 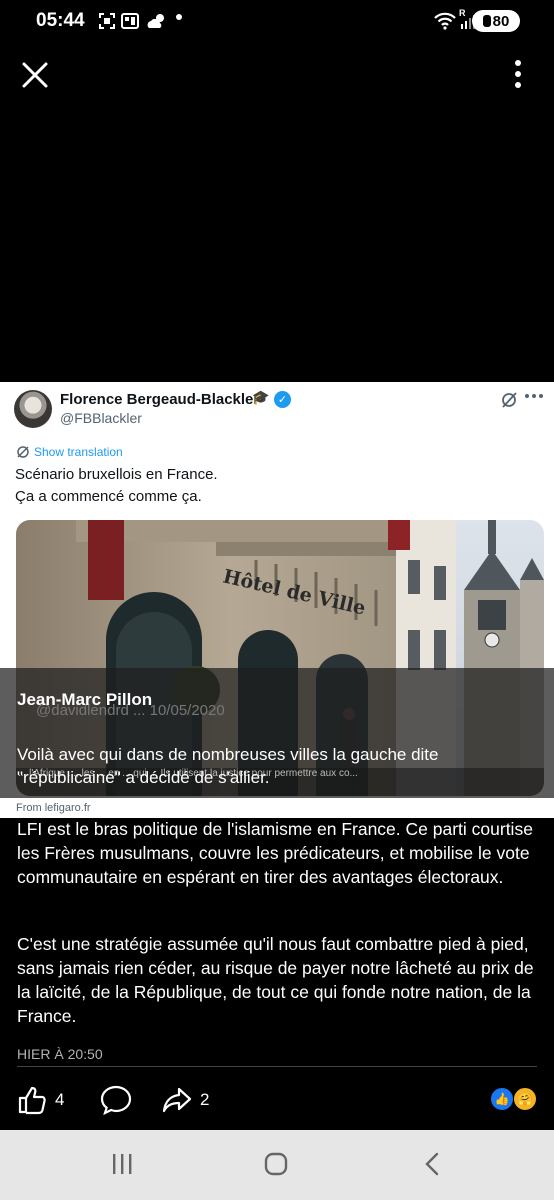 I want to click on more-vertical-icon, so click(x=518, y=75).